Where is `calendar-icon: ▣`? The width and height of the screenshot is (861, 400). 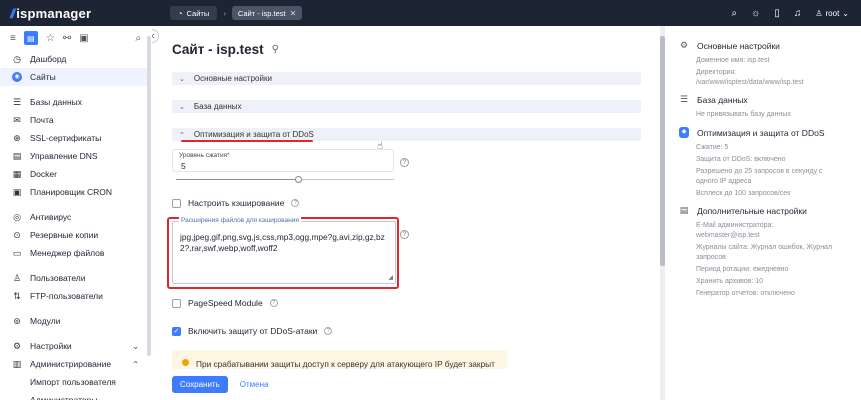
calendar-icon: ▣ is located at coordinates (83, 38).